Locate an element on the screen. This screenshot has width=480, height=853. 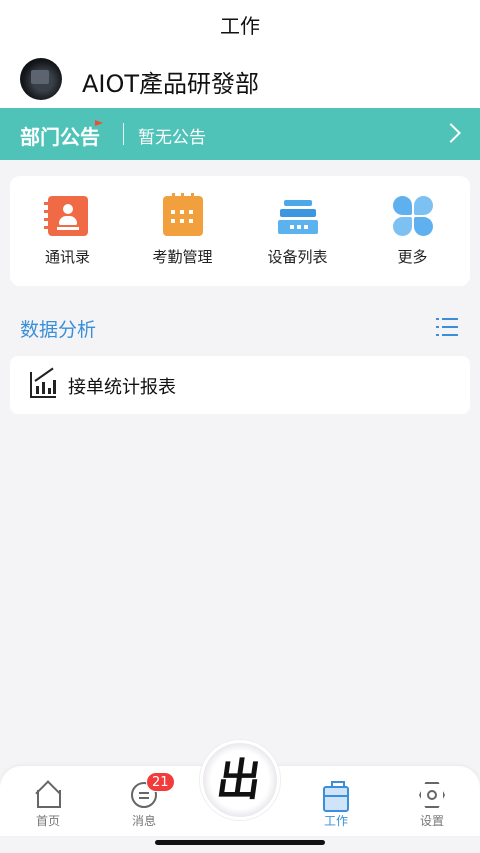
tab-label: 工作 is located at coordinates (335, 821).